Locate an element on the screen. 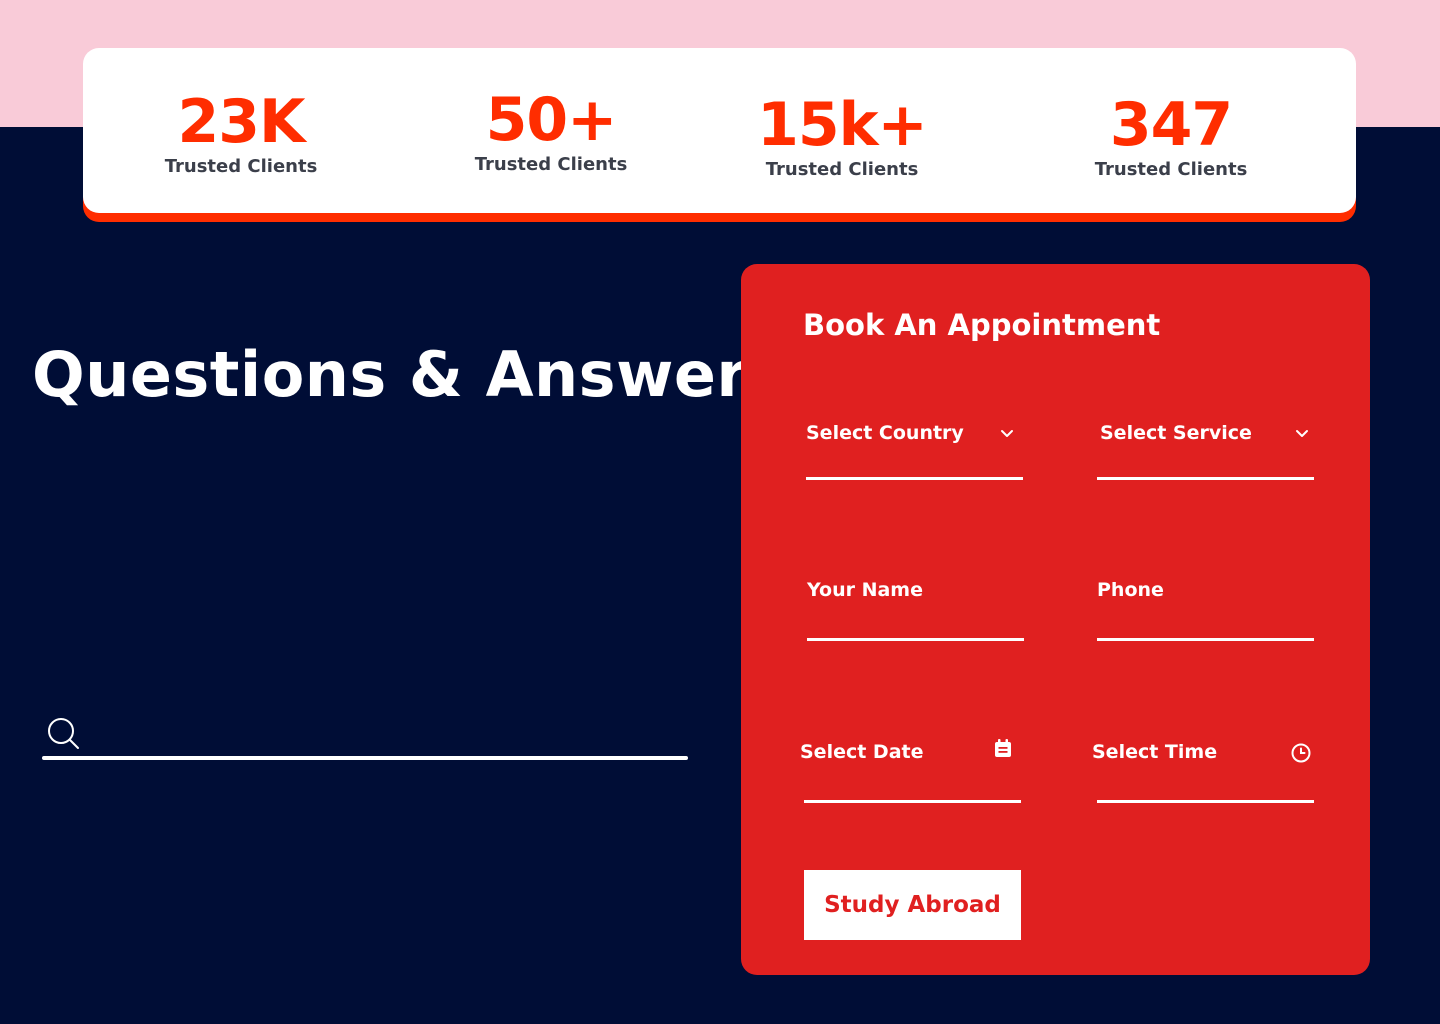 This screenshot has height=1024, width=1440. select-date-label: Select Date is located at coordinates (862, 752).